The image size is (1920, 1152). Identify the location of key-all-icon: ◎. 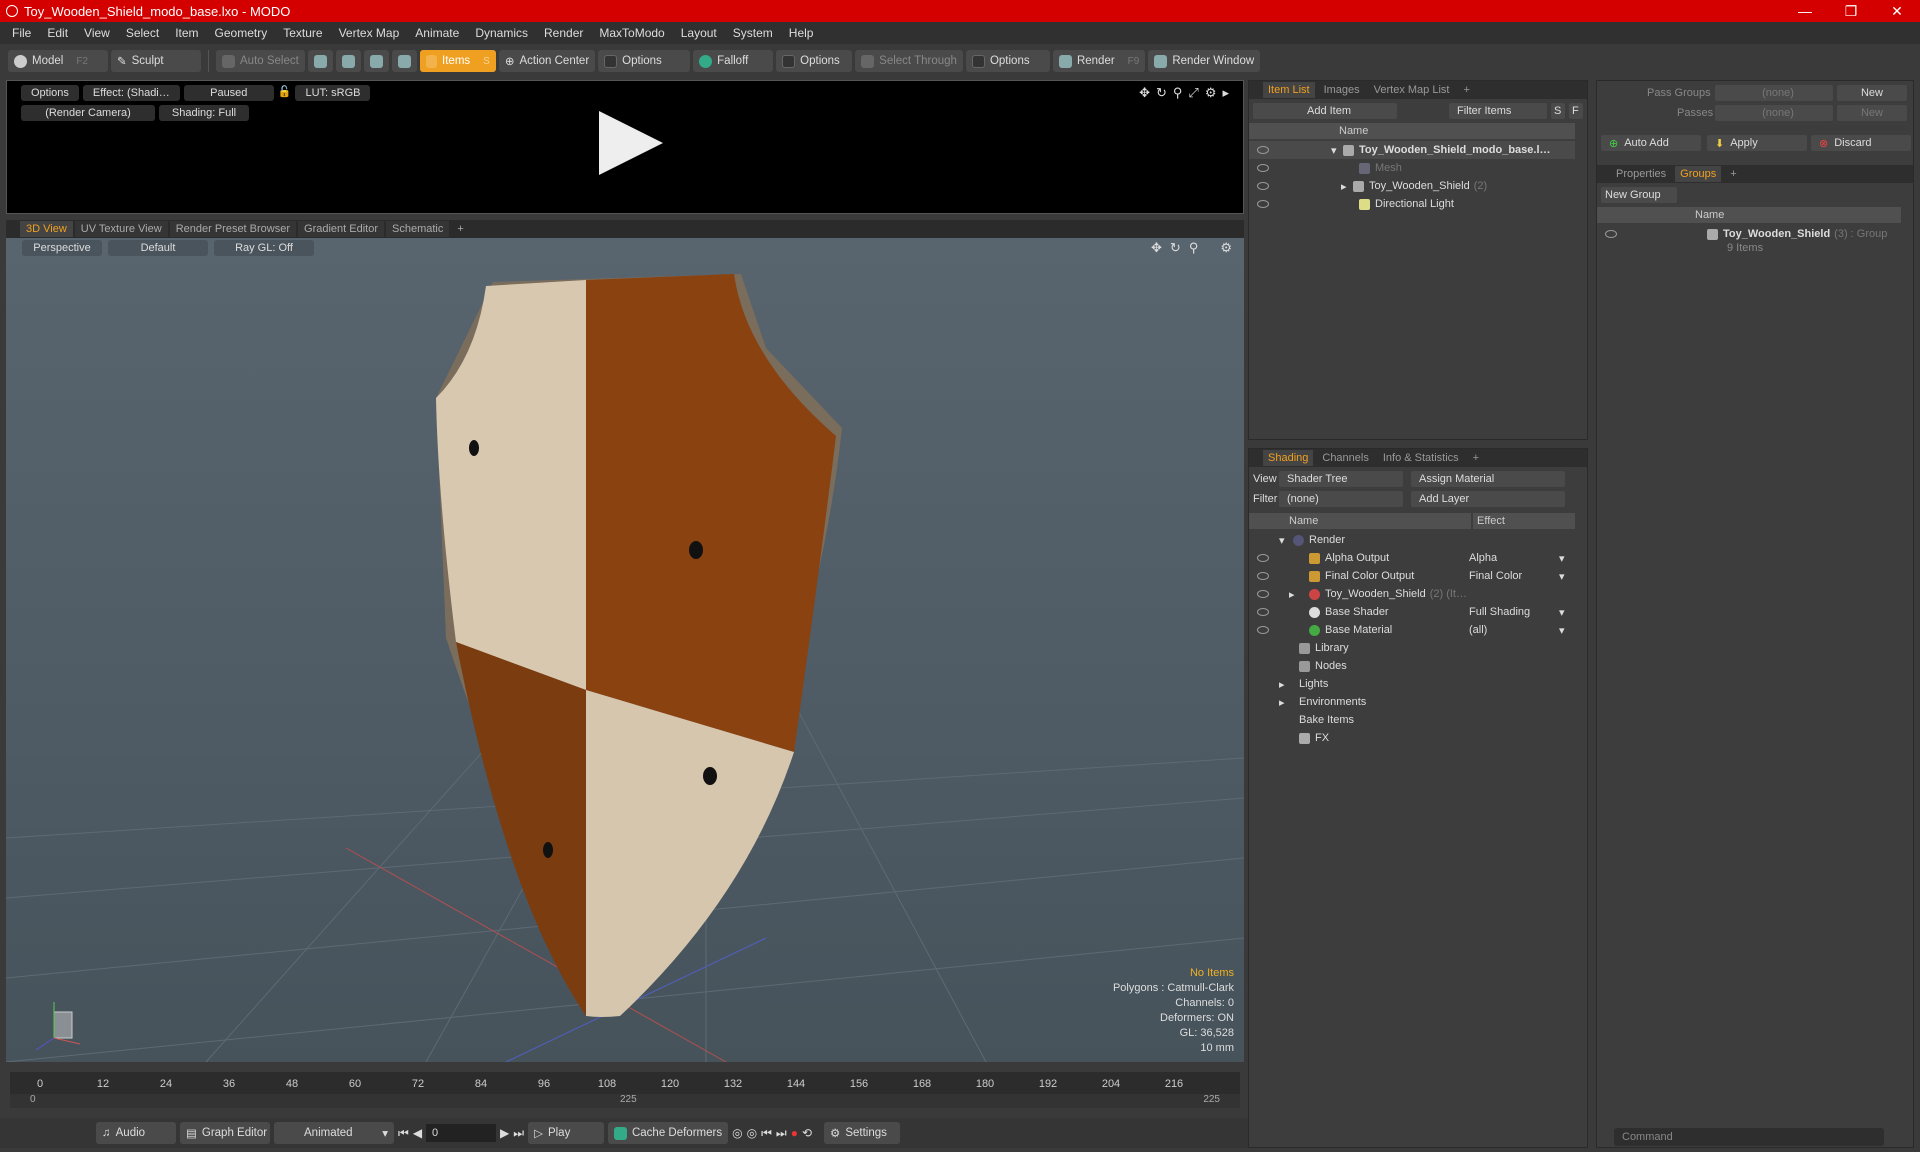
(752, 1133).